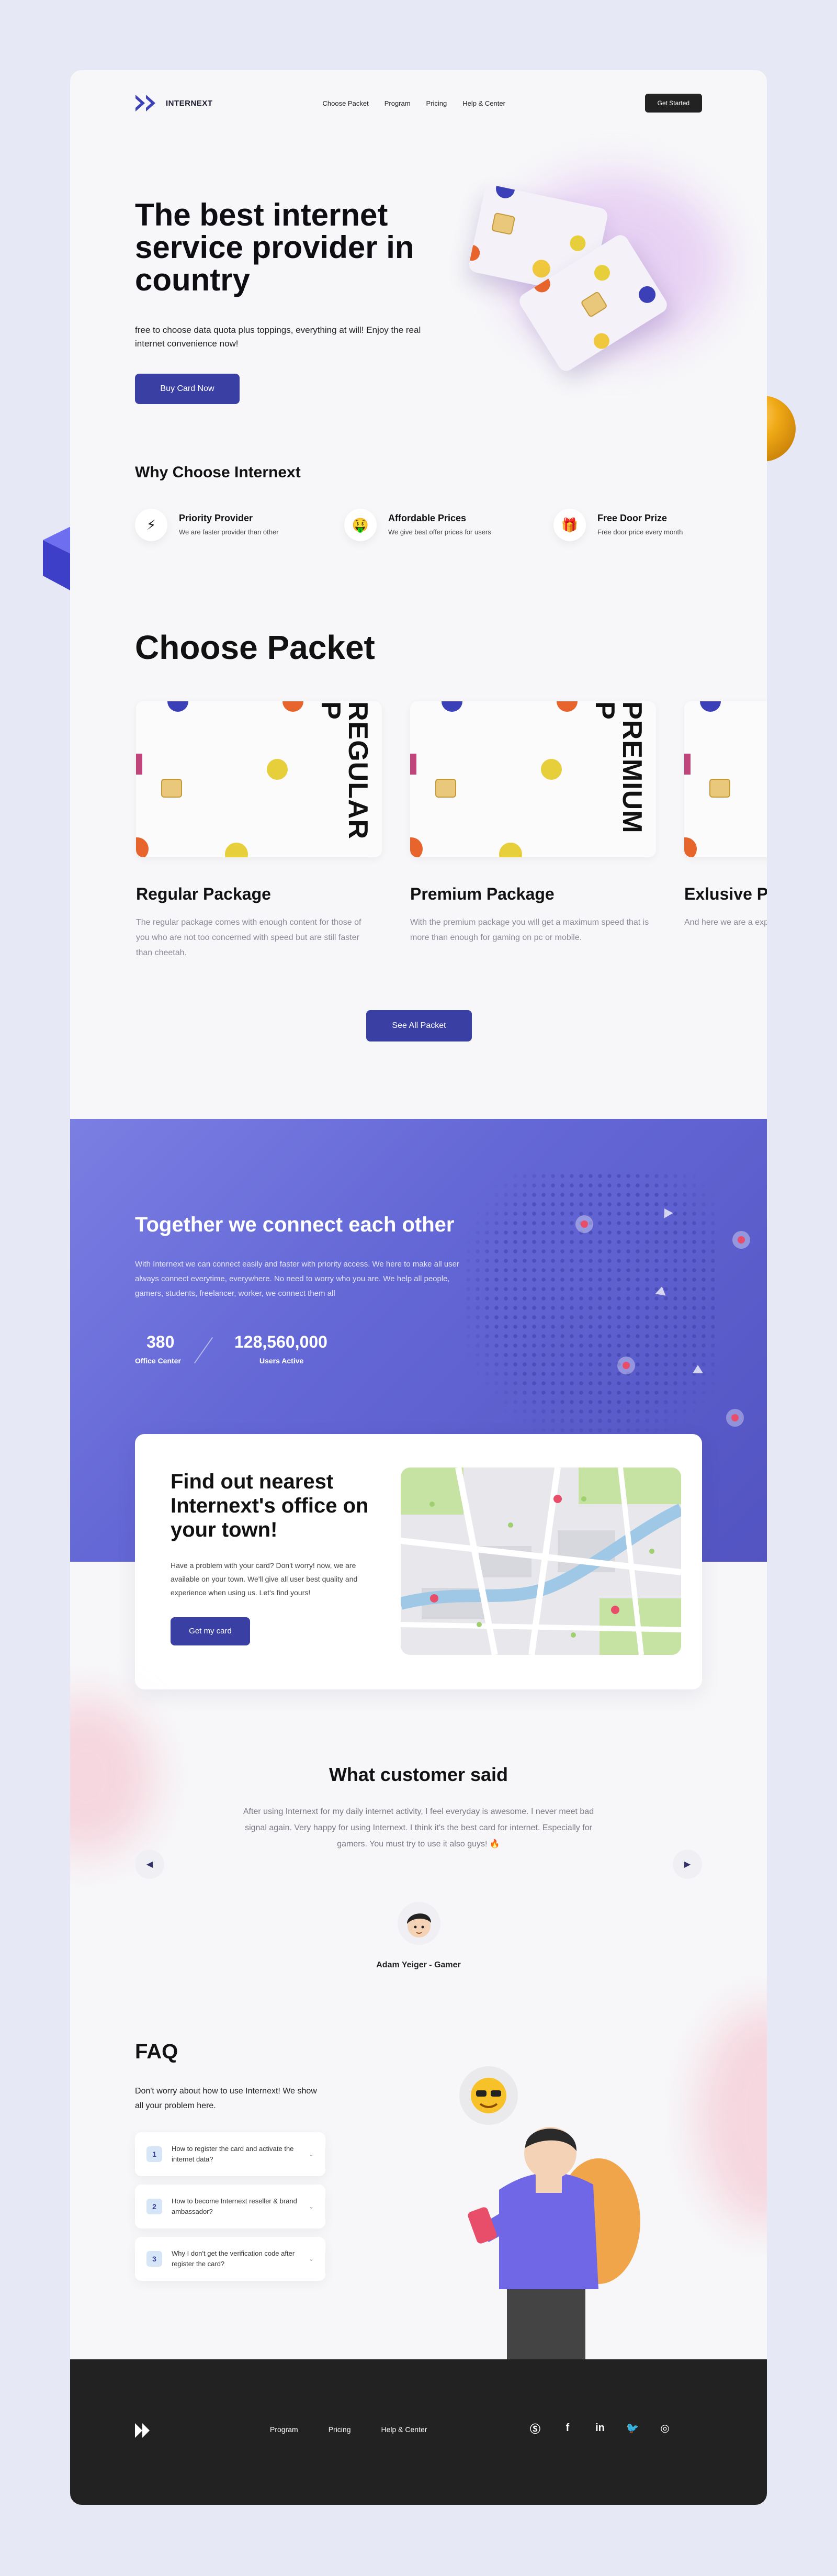  What do you see at coordinates (533, 779) in the screenshot?
I see `packet-card-premium: PREMIUM P` at bounding box center [533, 779].